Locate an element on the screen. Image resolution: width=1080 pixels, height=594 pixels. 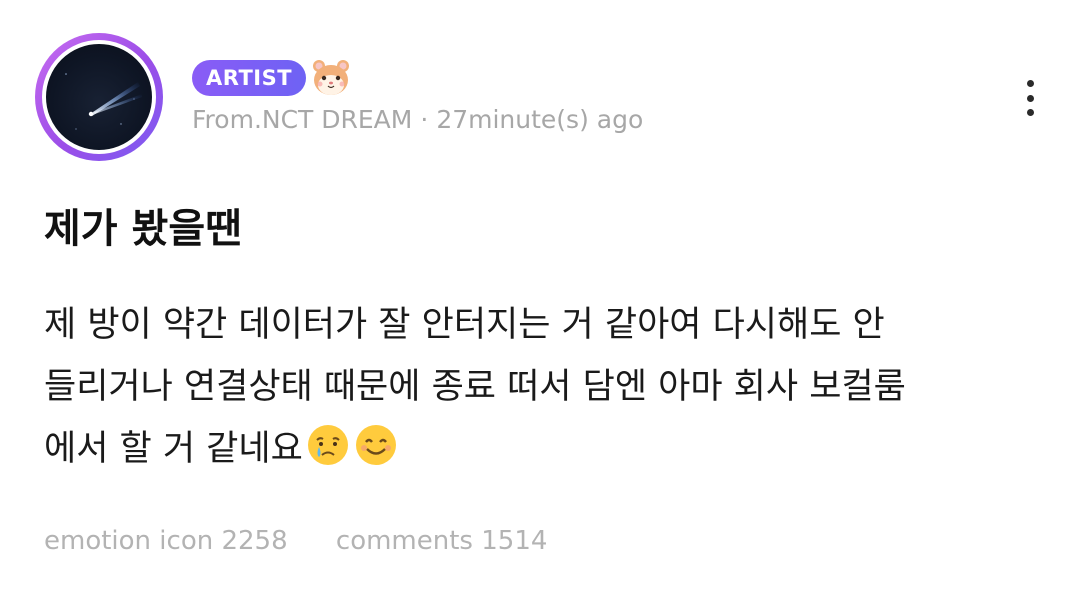
post-body-line-text: 에서 할 거 같네요 is located at coordinates (173, 449).